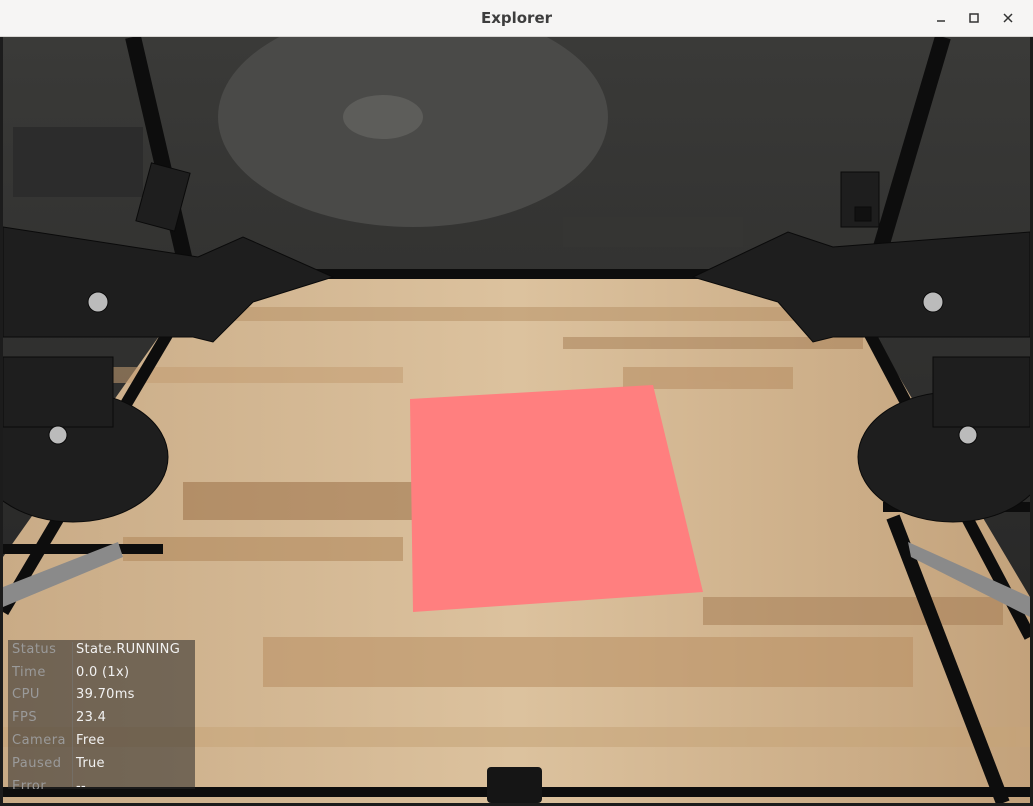 The image size is (1033, 806). I want to click on background-object, so click(78, 162).